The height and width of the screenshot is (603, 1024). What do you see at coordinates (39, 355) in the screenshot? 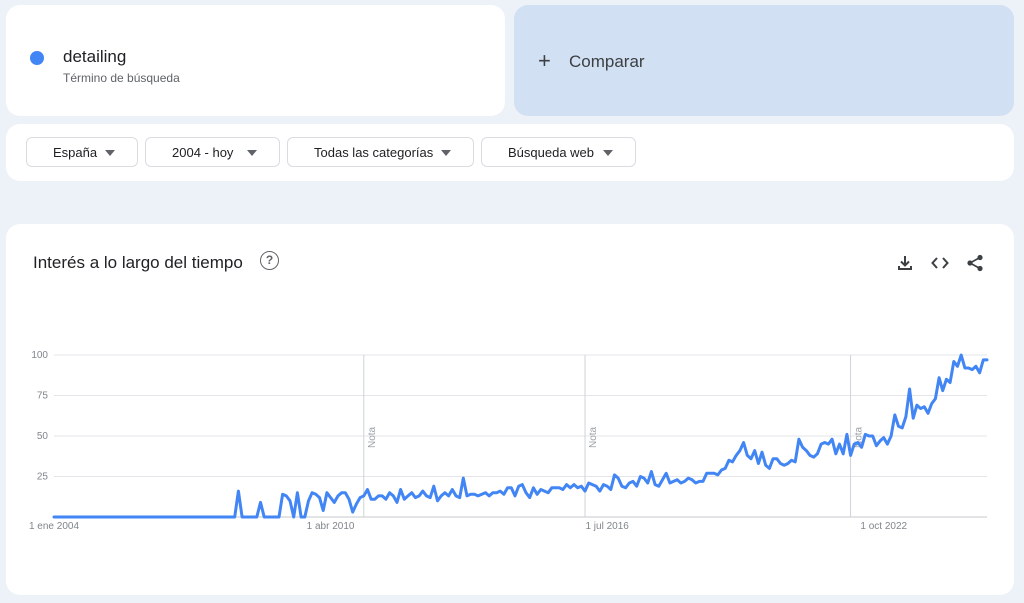
I see `y-tick-label: 100` at bounding box center [39, 355].